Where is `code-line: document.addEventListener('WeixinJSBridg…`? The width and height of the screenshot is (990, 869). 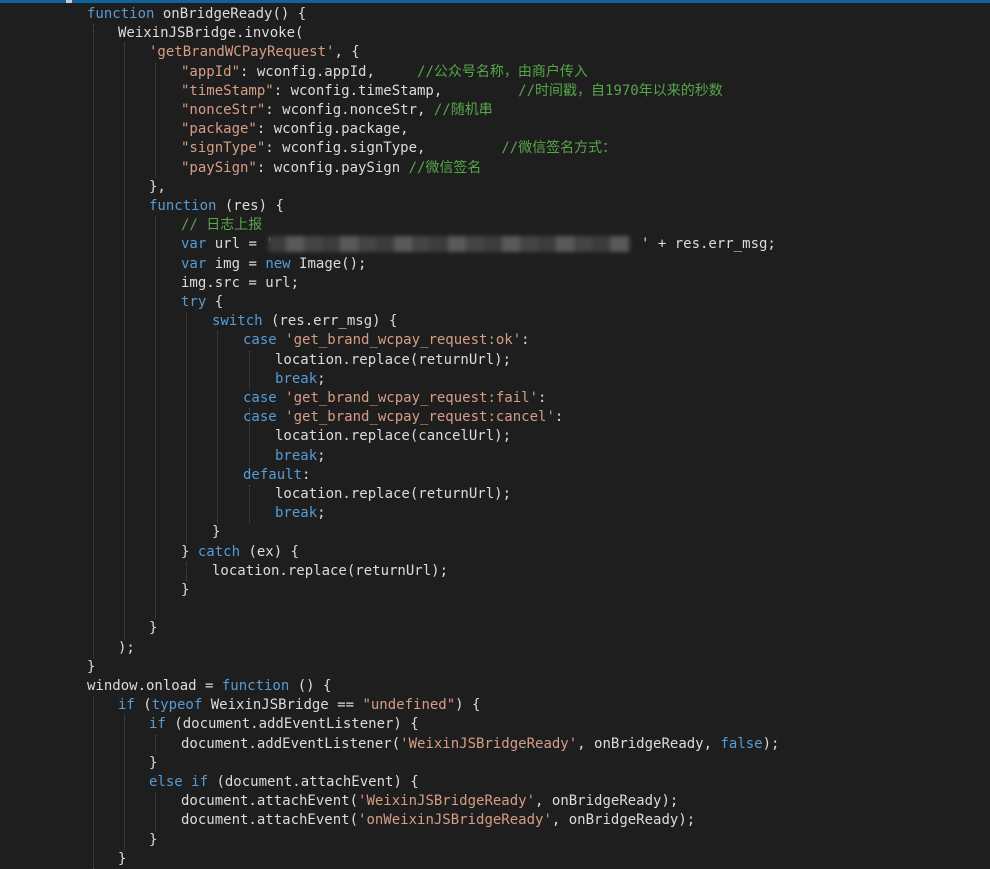
code-line: document.addEventListener('WeixinJSBridg… is located at coordinates (480, 744).